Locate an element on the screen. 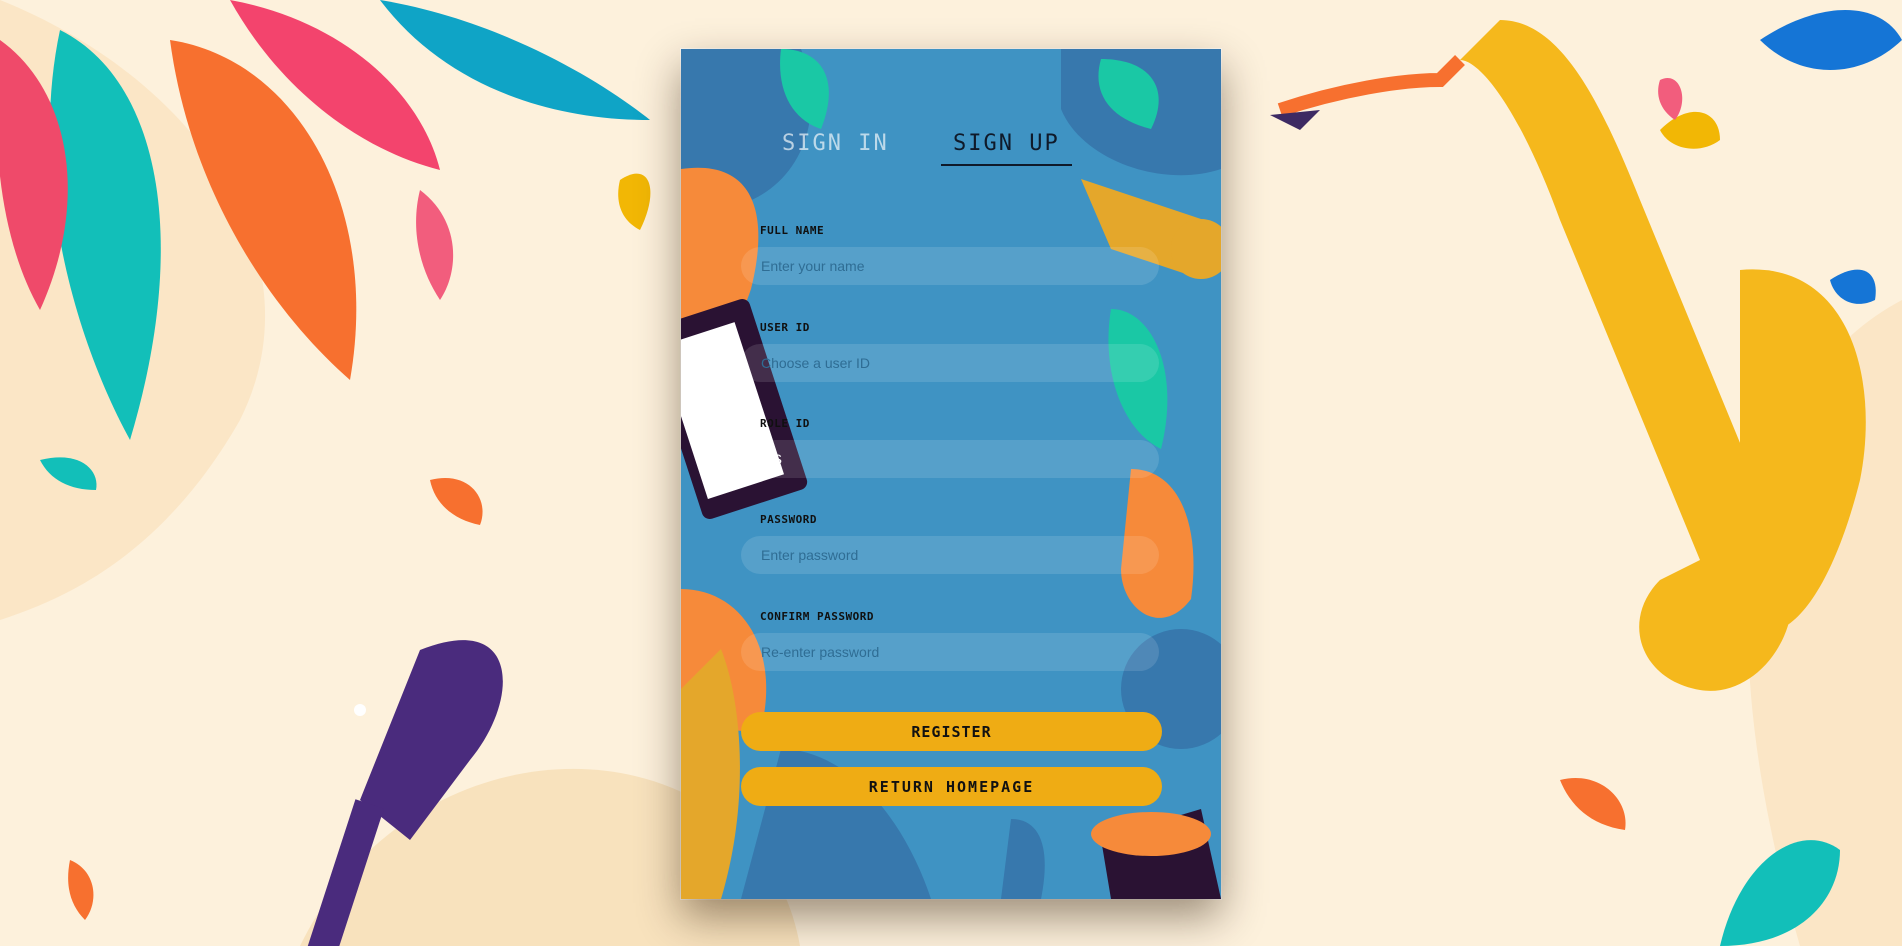 The height and width of the screenshot is (946, 1902). full-name-group: FULL NAME Enter your name is located at coordinates (951, 254).